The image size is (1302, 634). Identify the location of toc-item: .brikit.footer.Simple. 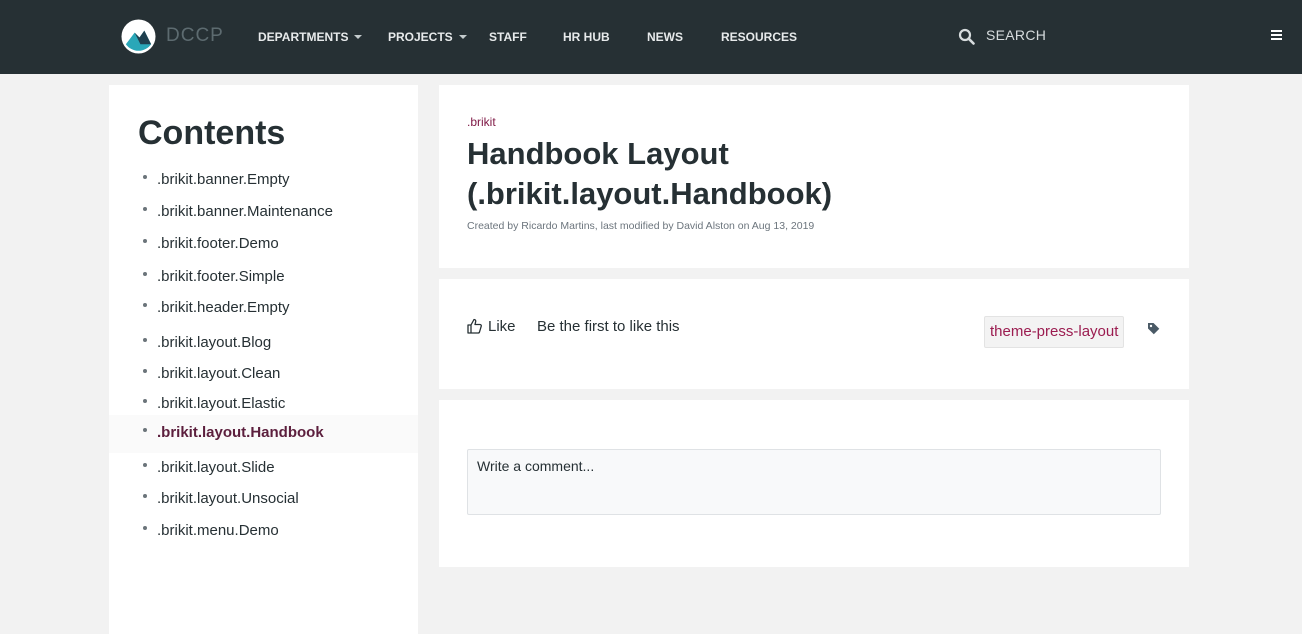
(263, 278).